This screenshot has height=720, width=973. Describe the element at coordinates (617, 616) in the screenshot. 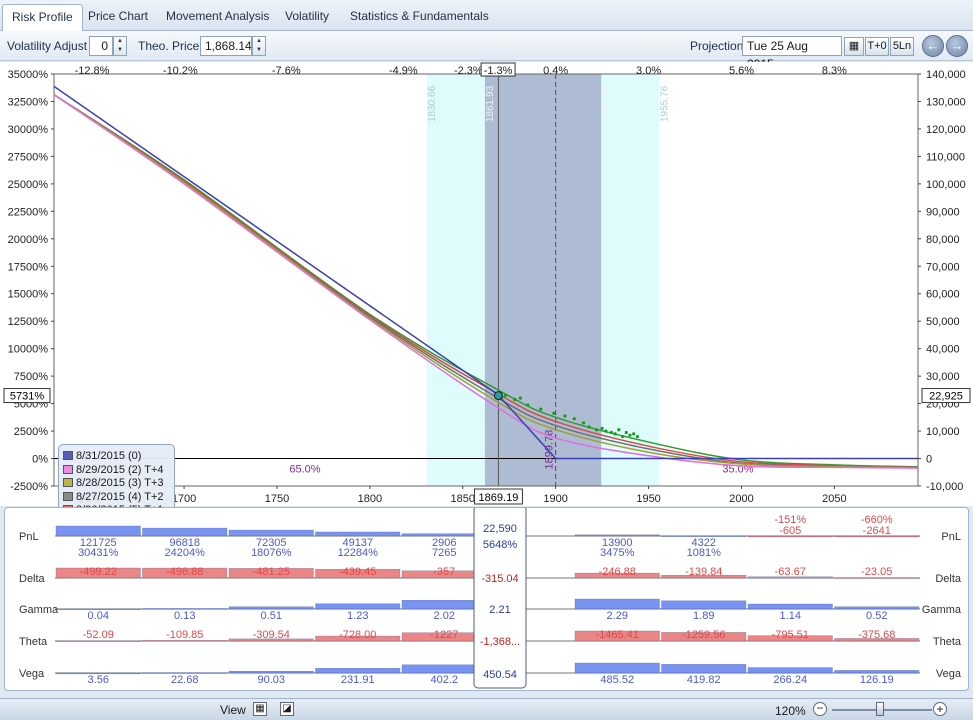

I see `gamma-value-label: 2.29` at that location.